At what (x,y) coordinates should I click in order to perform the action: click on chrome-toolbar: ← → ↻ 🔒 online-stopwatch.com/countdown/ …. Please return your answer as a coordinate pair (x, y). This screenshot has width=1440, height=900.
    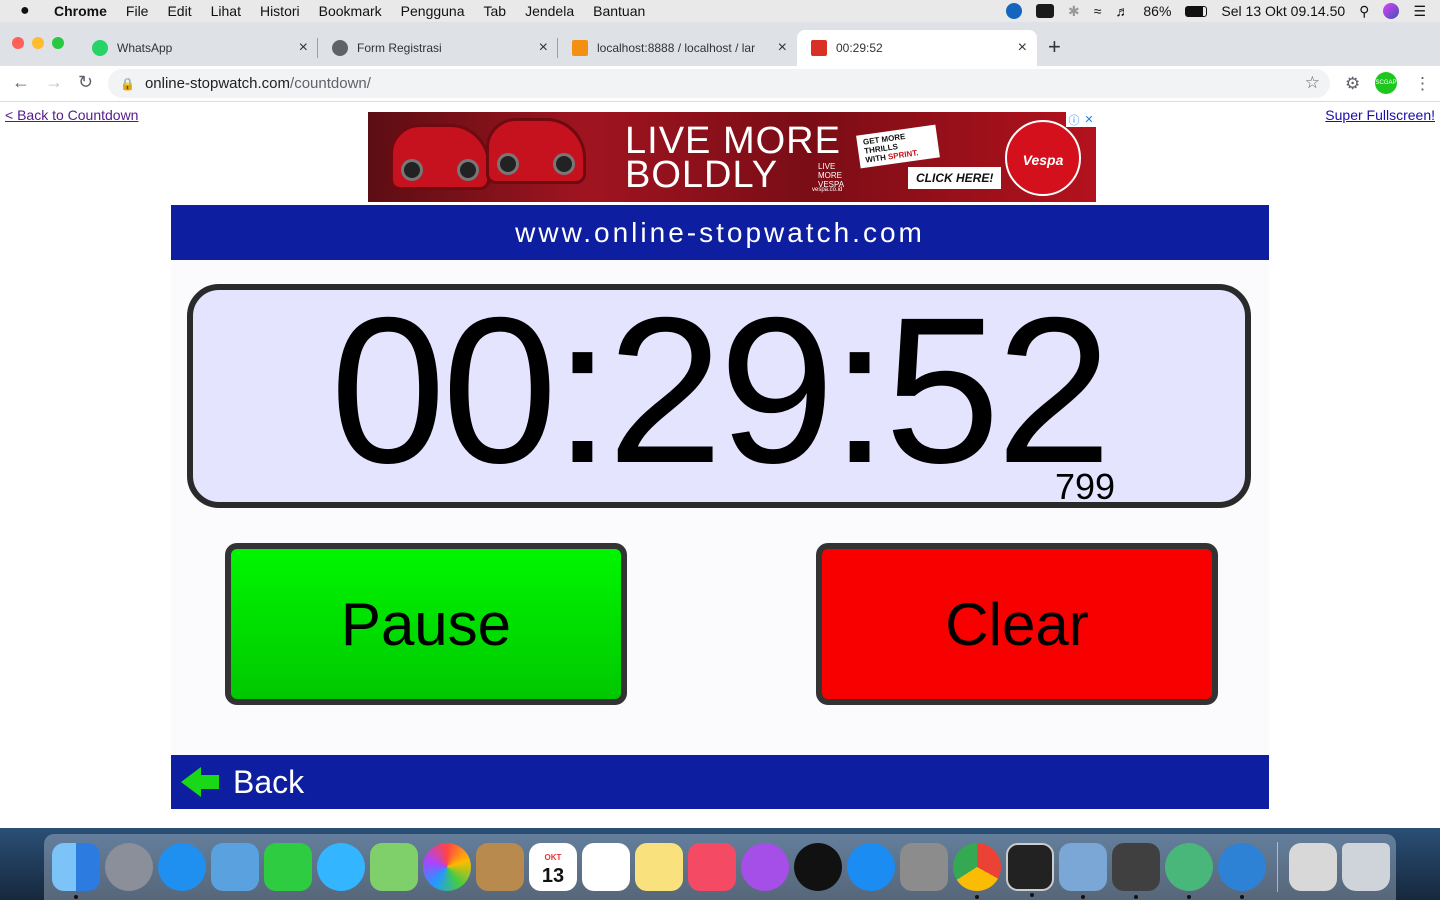
    Looking at the image, I should click on (720, 84).